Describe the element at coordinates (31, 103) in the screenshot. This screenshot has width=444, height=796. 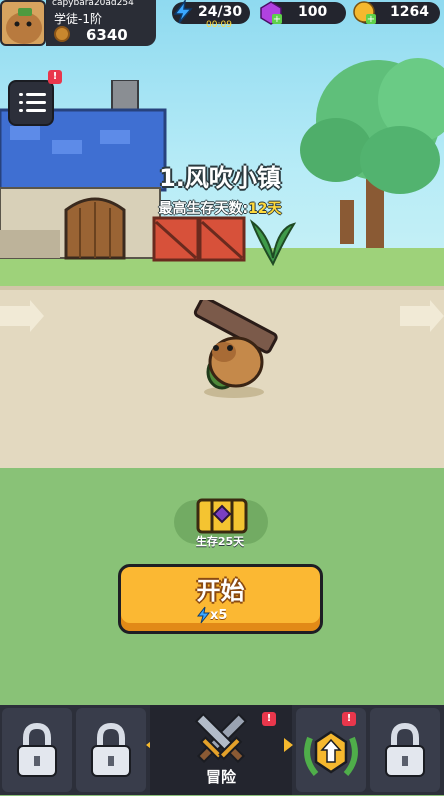
I see `menu-button` at that location.